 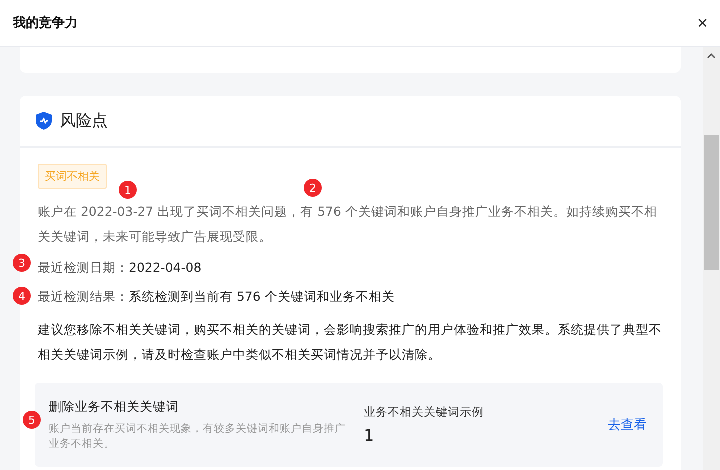 What do you see at coordinates (114, 407) in the screenshot?
I see `action-title: 删除业务不相关关键词` at bounding box center [114, 407].